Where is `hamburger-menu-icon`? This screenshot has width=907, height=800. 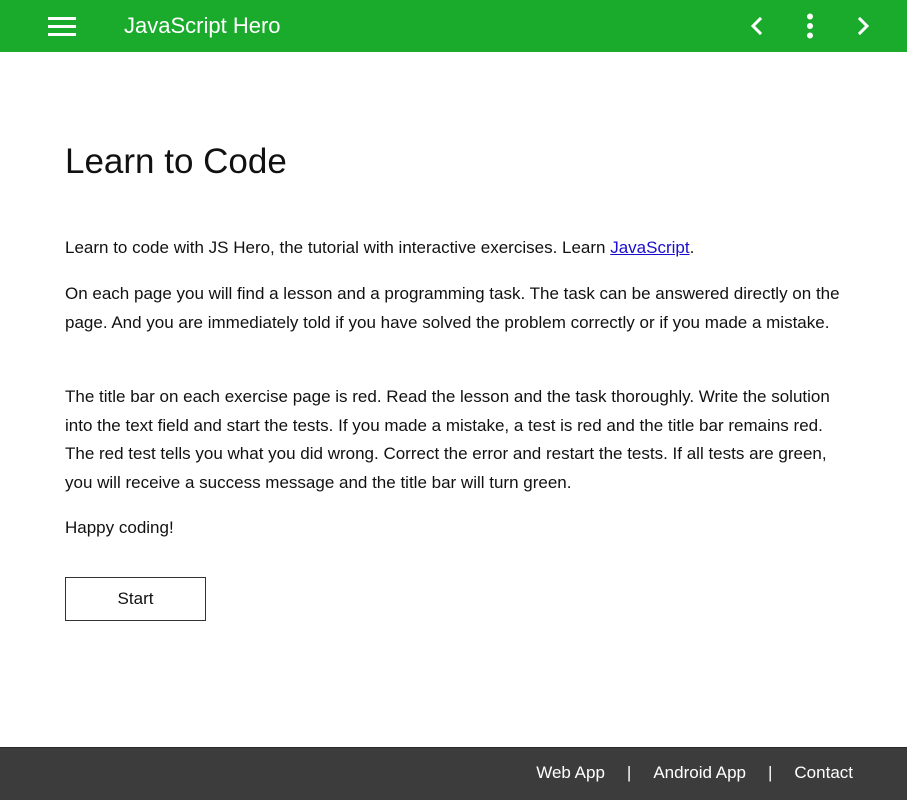 hamburger-menu-icon is located at coordinates (62, 26).